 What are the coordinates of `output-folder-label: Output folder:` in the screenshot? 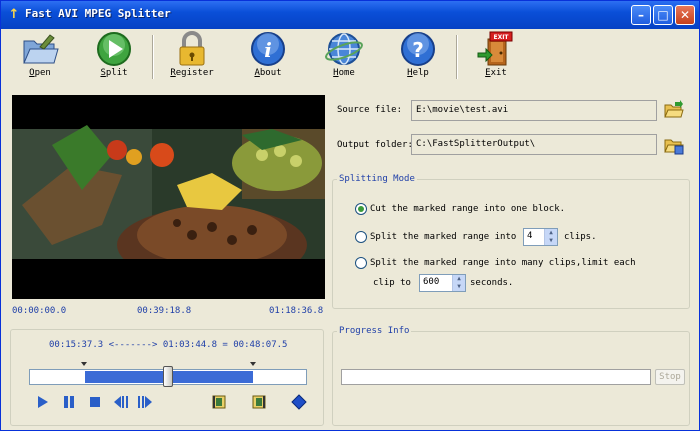 It's located at (375, 145).